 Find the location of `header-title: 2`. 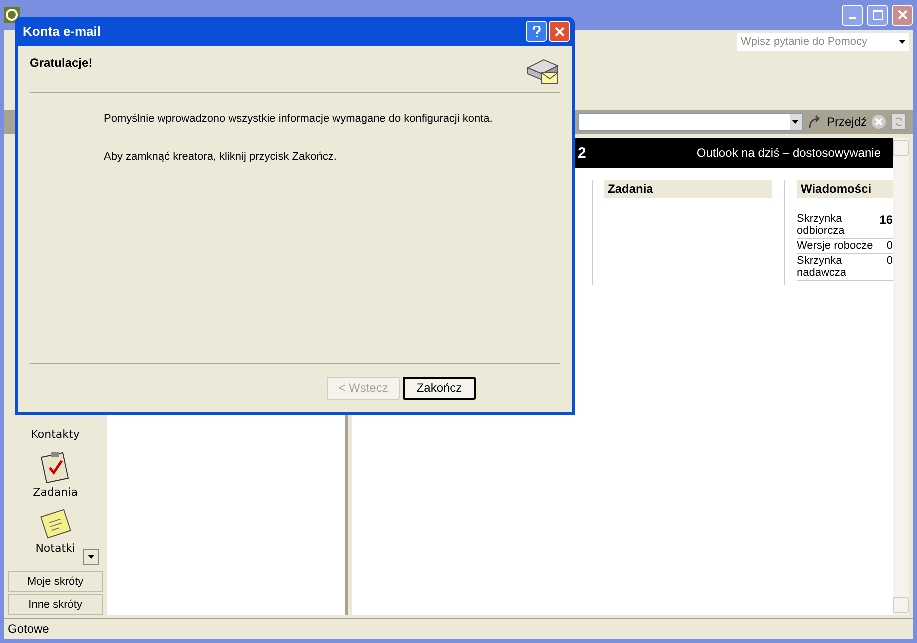

header-title: 2 is located at coordinates (582, 153).